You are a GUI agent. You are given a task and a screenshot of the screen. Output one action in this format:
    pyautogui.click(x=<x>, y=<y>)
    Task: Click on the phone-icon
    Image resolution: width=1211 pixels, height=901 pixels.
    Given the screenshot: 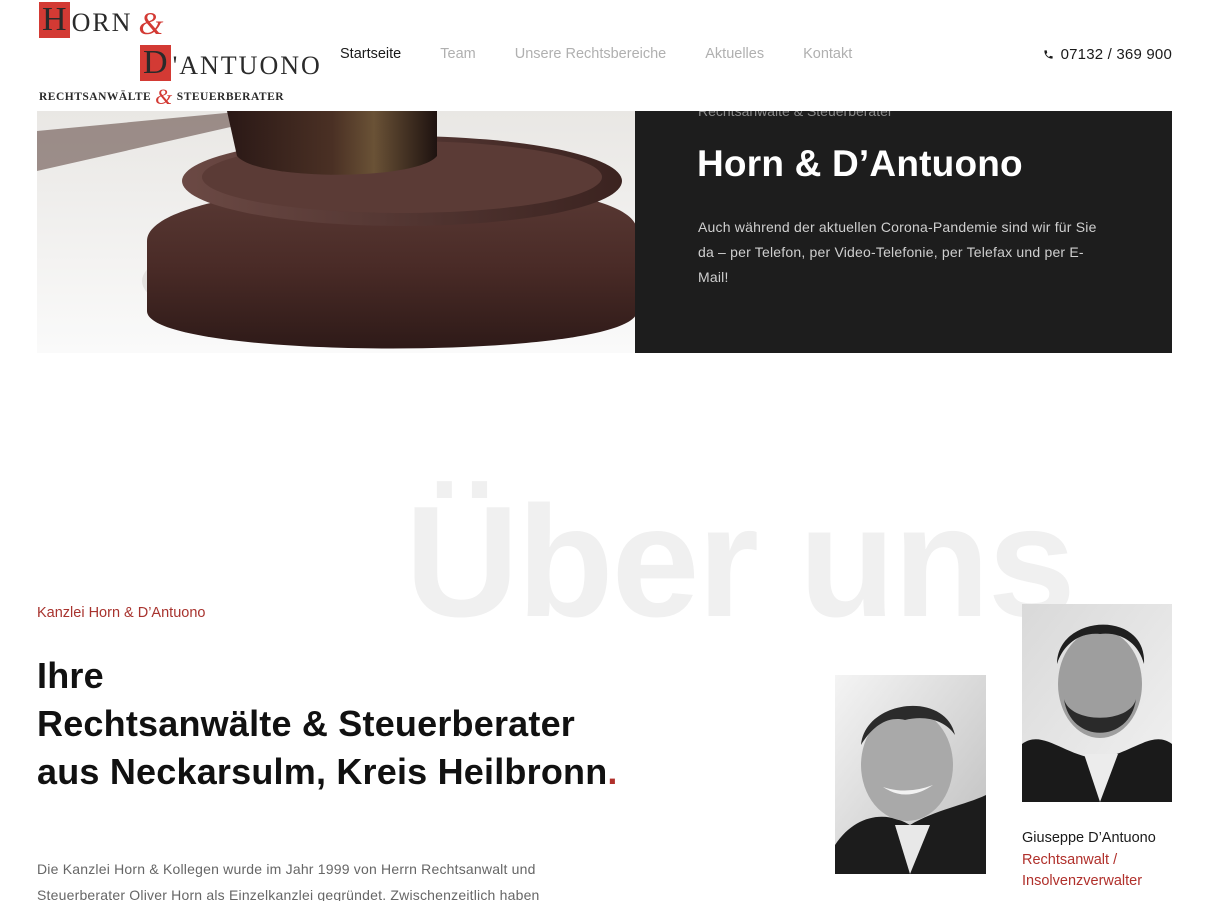 What is the action you would take?
    pyautogui.click(x=1048, y=54)
    